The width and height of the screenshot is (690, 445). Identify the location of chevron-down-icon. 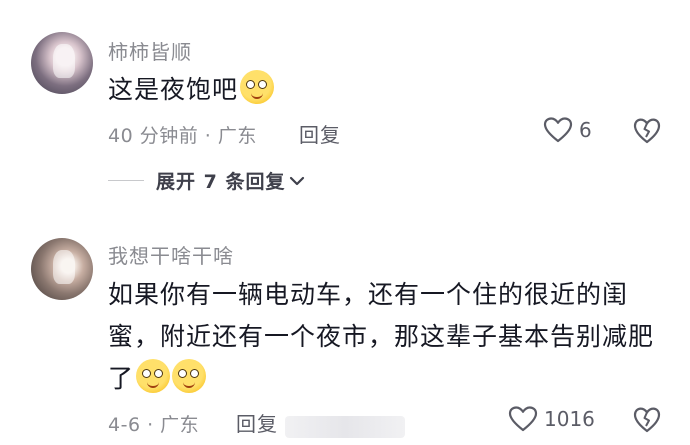
(297, 180).